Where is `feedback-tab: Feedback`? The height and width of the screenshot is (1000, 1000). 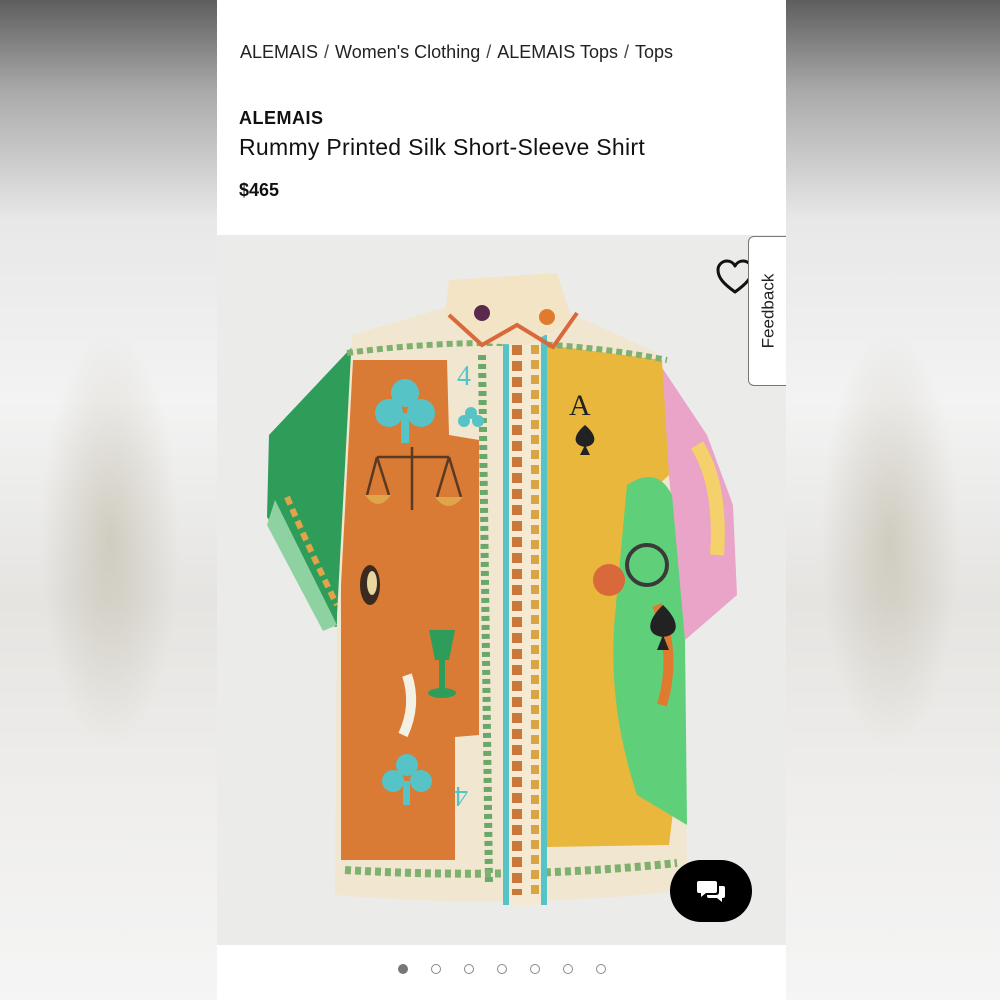
feedback-tab: Feedback is located at coordinates (767, 311).